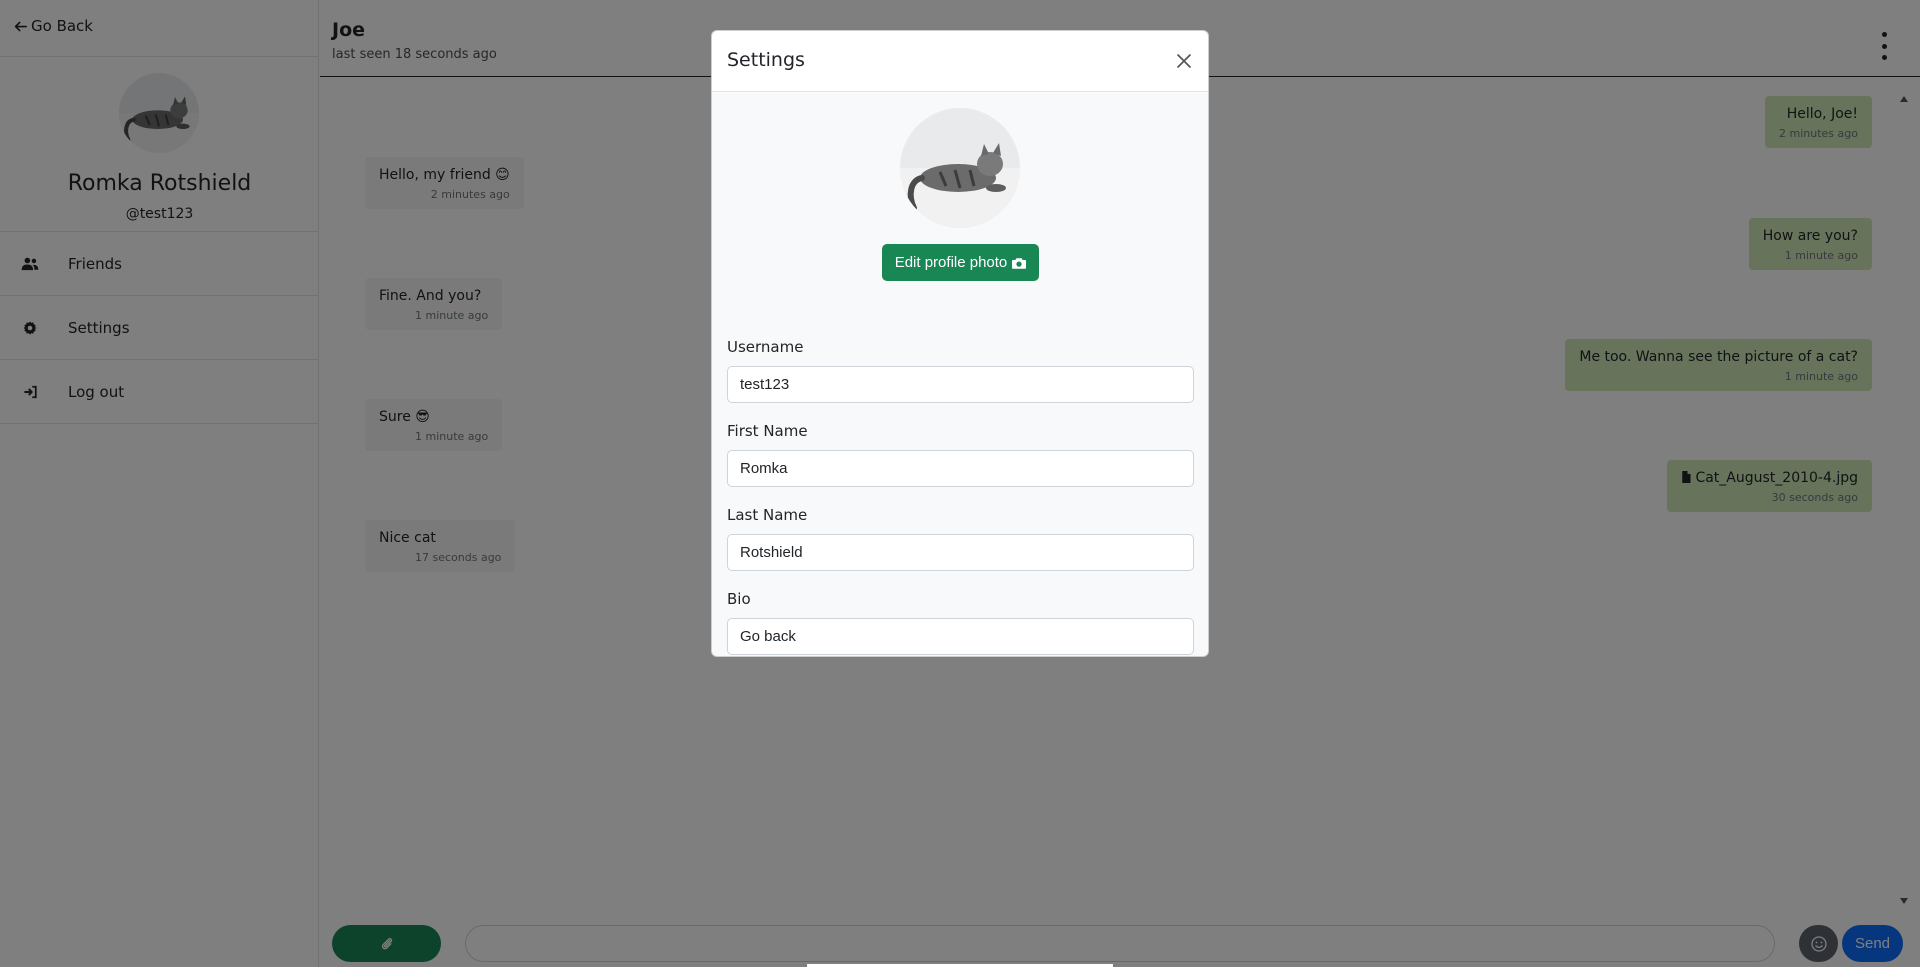 The height and width of the screenshot is (967, 1920). What do you see at coordinates (765, 347) in the screenshot?
I see `username-label: Username` at bounding box center [765, 347].